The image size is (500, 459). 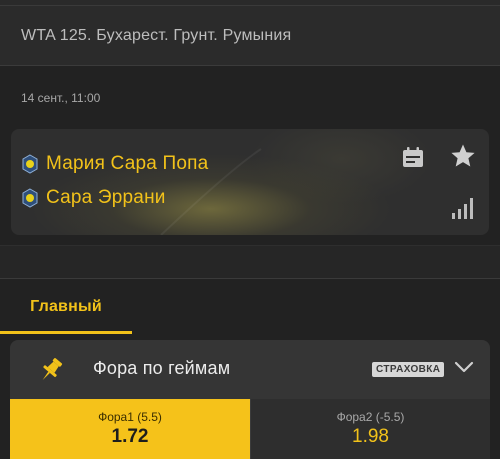 What do you see at coordinates (162, 368) in the screenshot?
I see `market-title: Фора по геймам` at bounding box center [162, 368].